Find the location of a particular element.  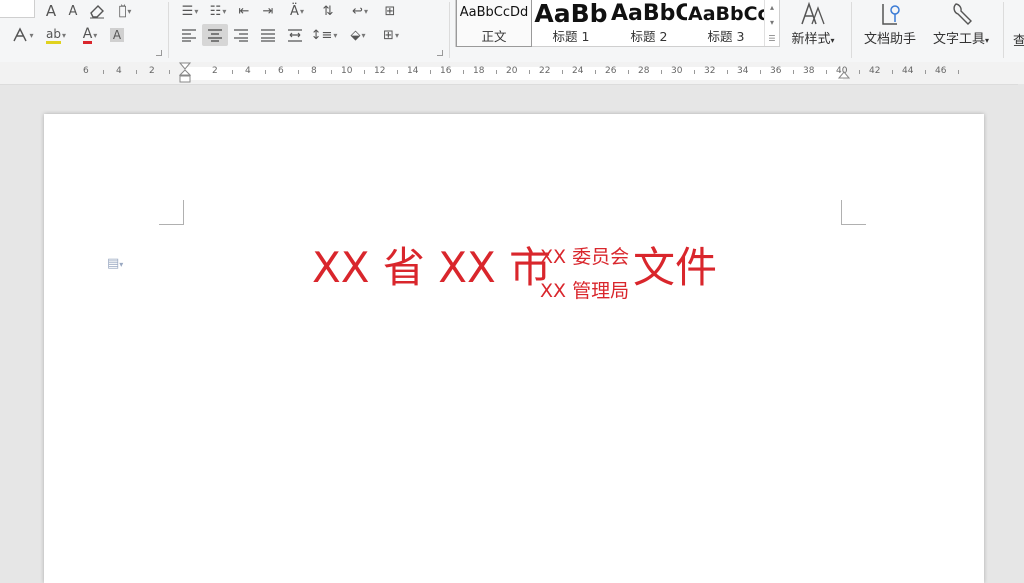

ruler-number: 46 is located at coordinates (941, 71).